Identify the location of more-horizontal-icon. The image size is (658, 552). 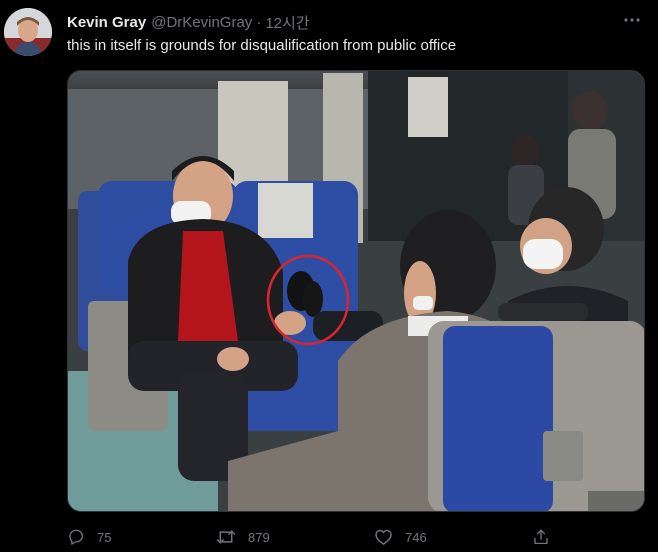
(632, 20).